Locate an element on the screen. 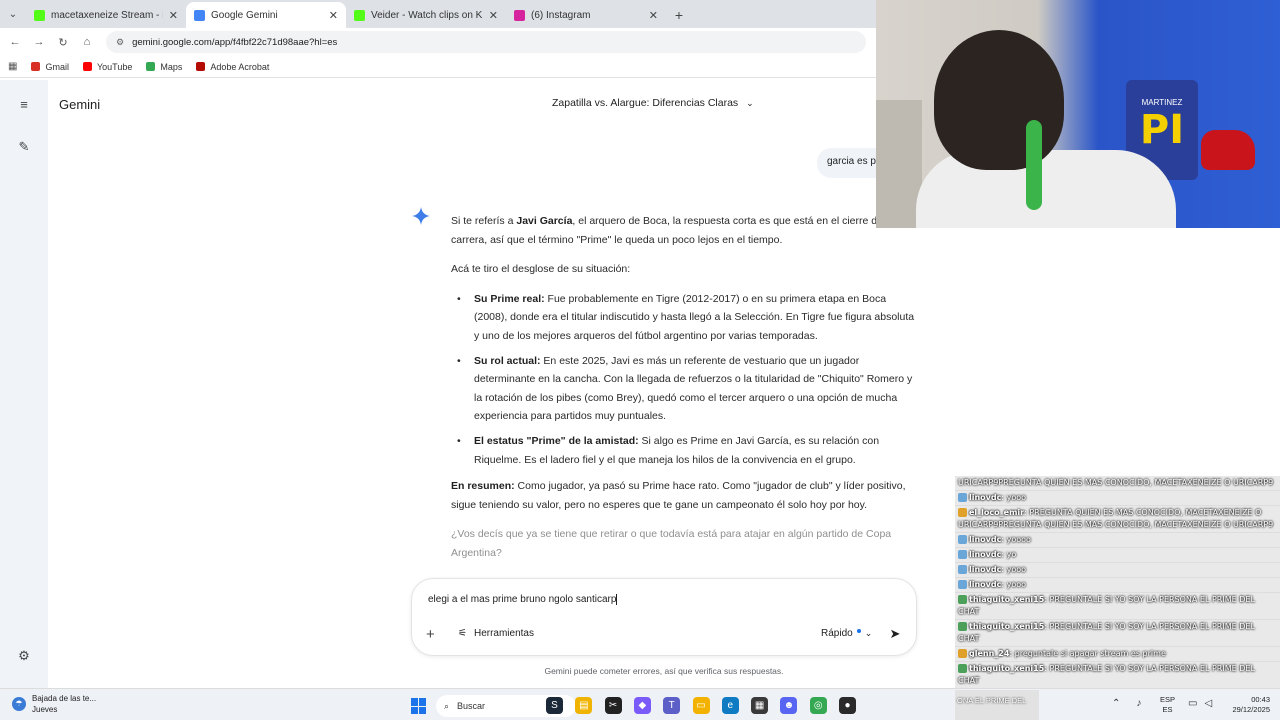 The height and width of the screenshot is (720, 1280). network-icon: ▭ is located at coordinates (1193, 703).